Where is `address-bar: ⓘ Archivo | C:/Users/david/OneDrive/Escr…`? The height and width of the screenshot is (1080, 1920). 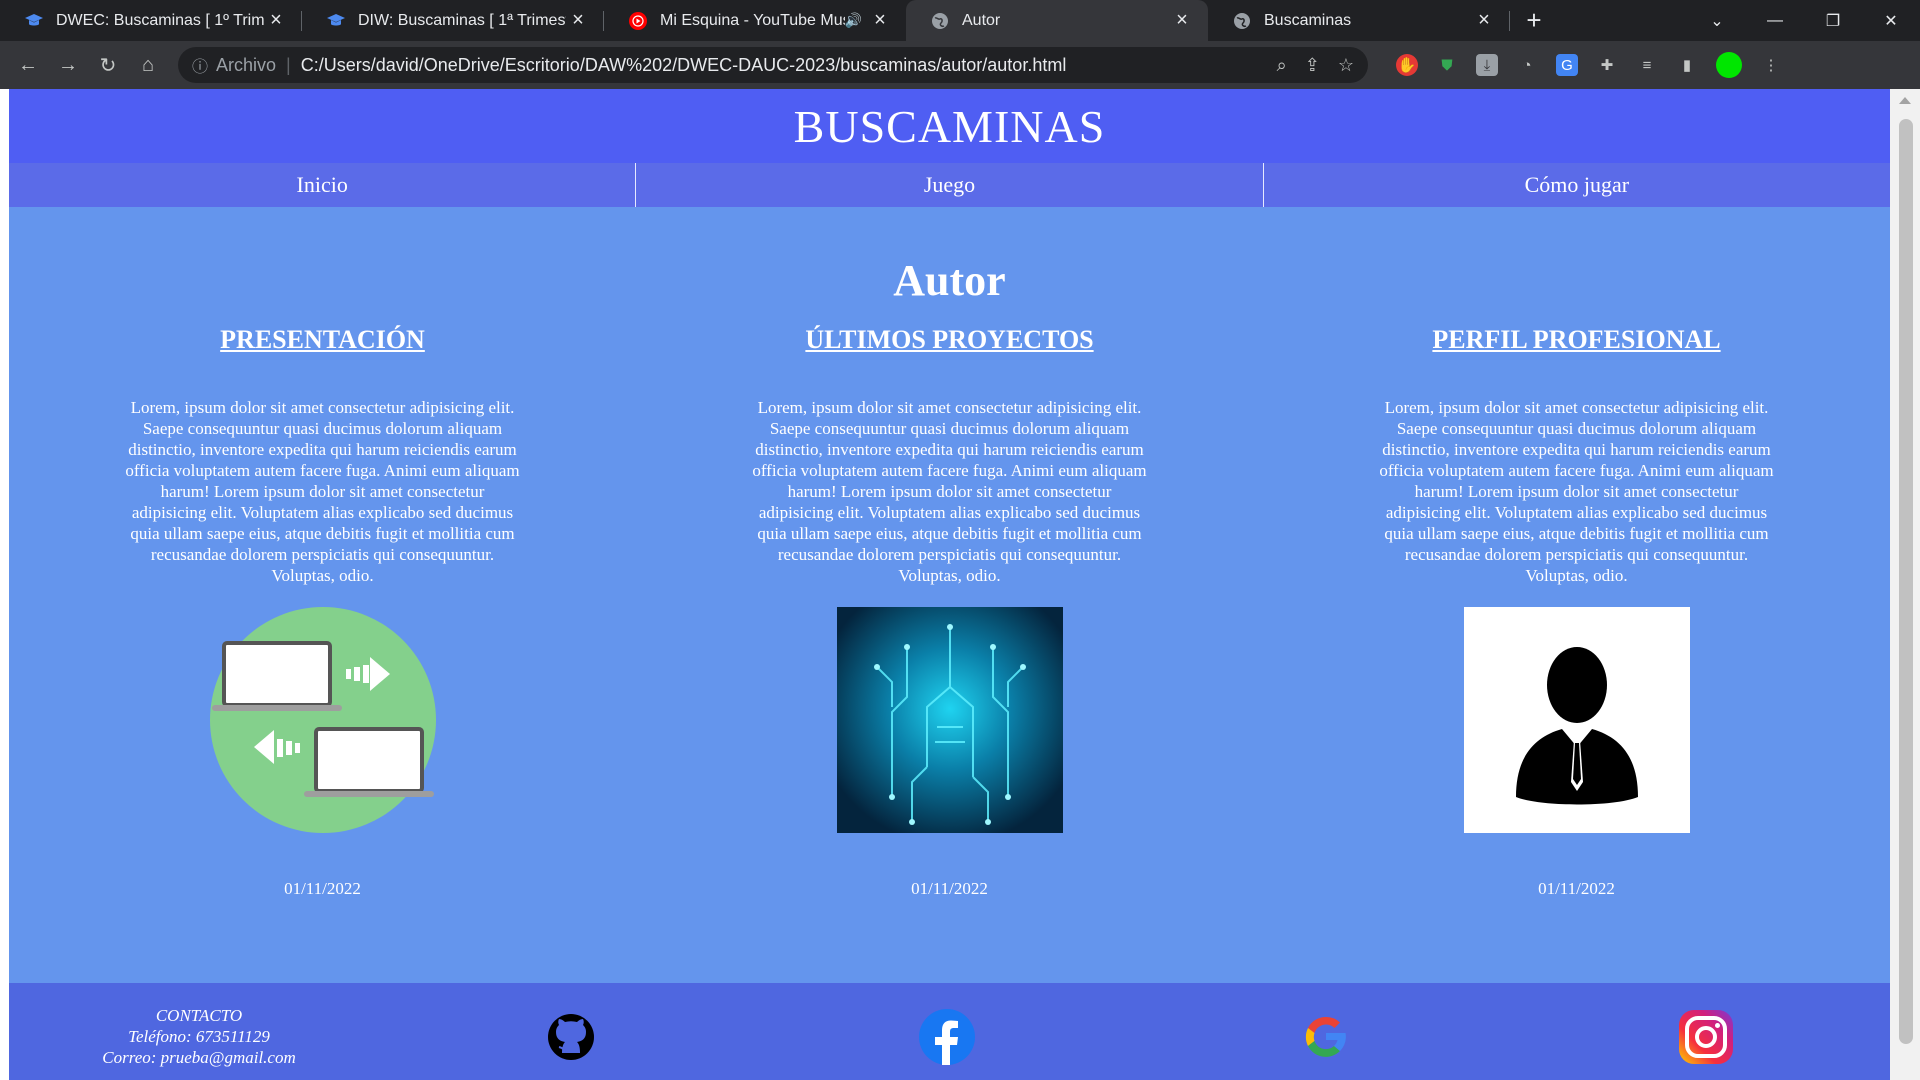
address-bar: ⓘ Archivo | C:/Users/david/OneDrive/Escr… is located at coordinates (773, 65).